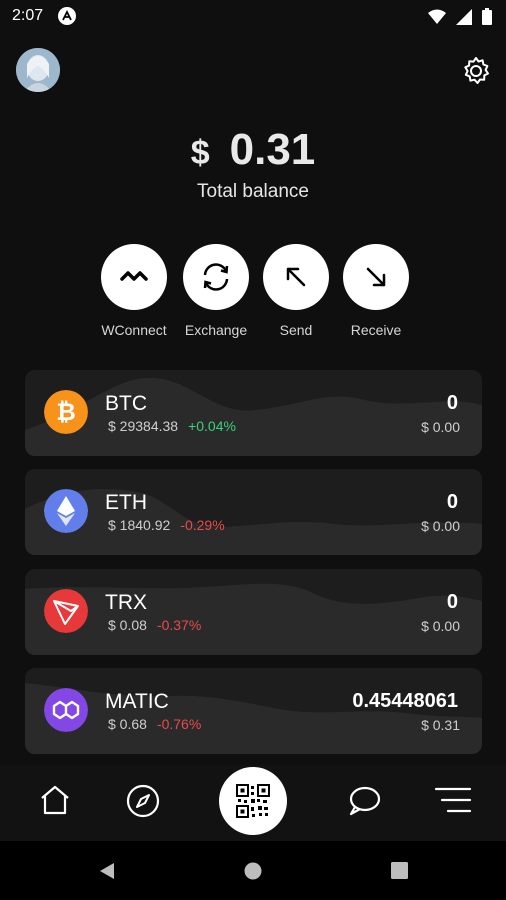 The image size is (506, 900). What do you see at coordinates (154, 625) in the screenshot?
I see `asset-price-line: $ 0.08 -0.37%` at bounding box center [154, 625].